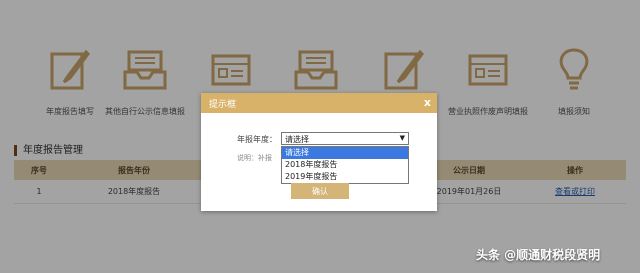 This screenshot has width=640, height=273. I want to click on dialog-title: 提示框, so click(223, 105).